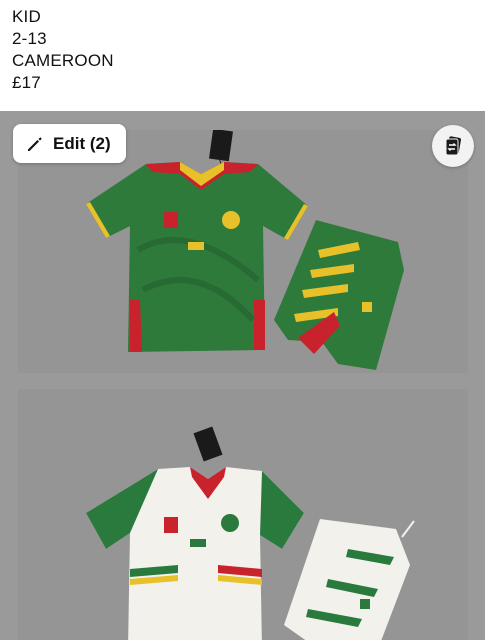 The width and height of the screenshot is (485, 640). What do you see at coordinates (162, 50) in the screenshot?
I see `post-caption: KID 2-13 CAMEROON £17` at bounding box center [162, 50].